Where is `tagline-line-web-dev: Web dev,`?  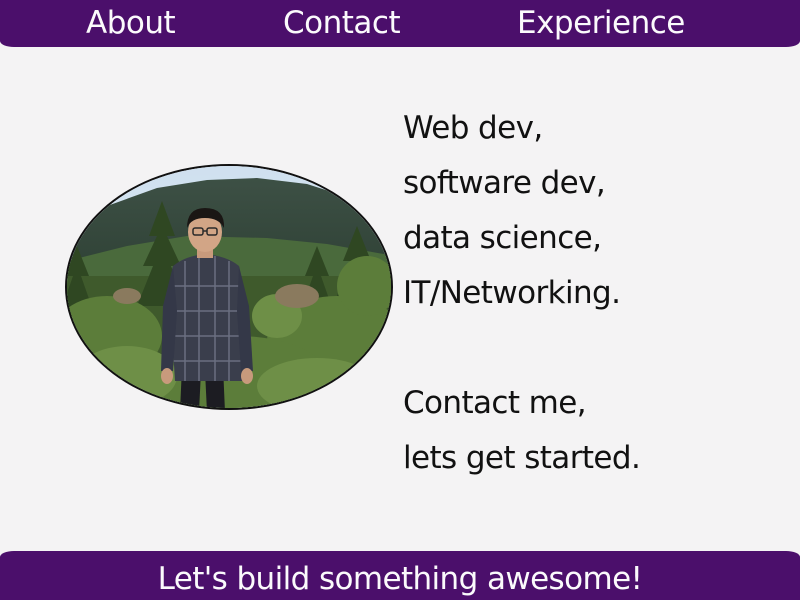 tagline-line-web-dev: Web dev, is located at coordinates (473, 128).